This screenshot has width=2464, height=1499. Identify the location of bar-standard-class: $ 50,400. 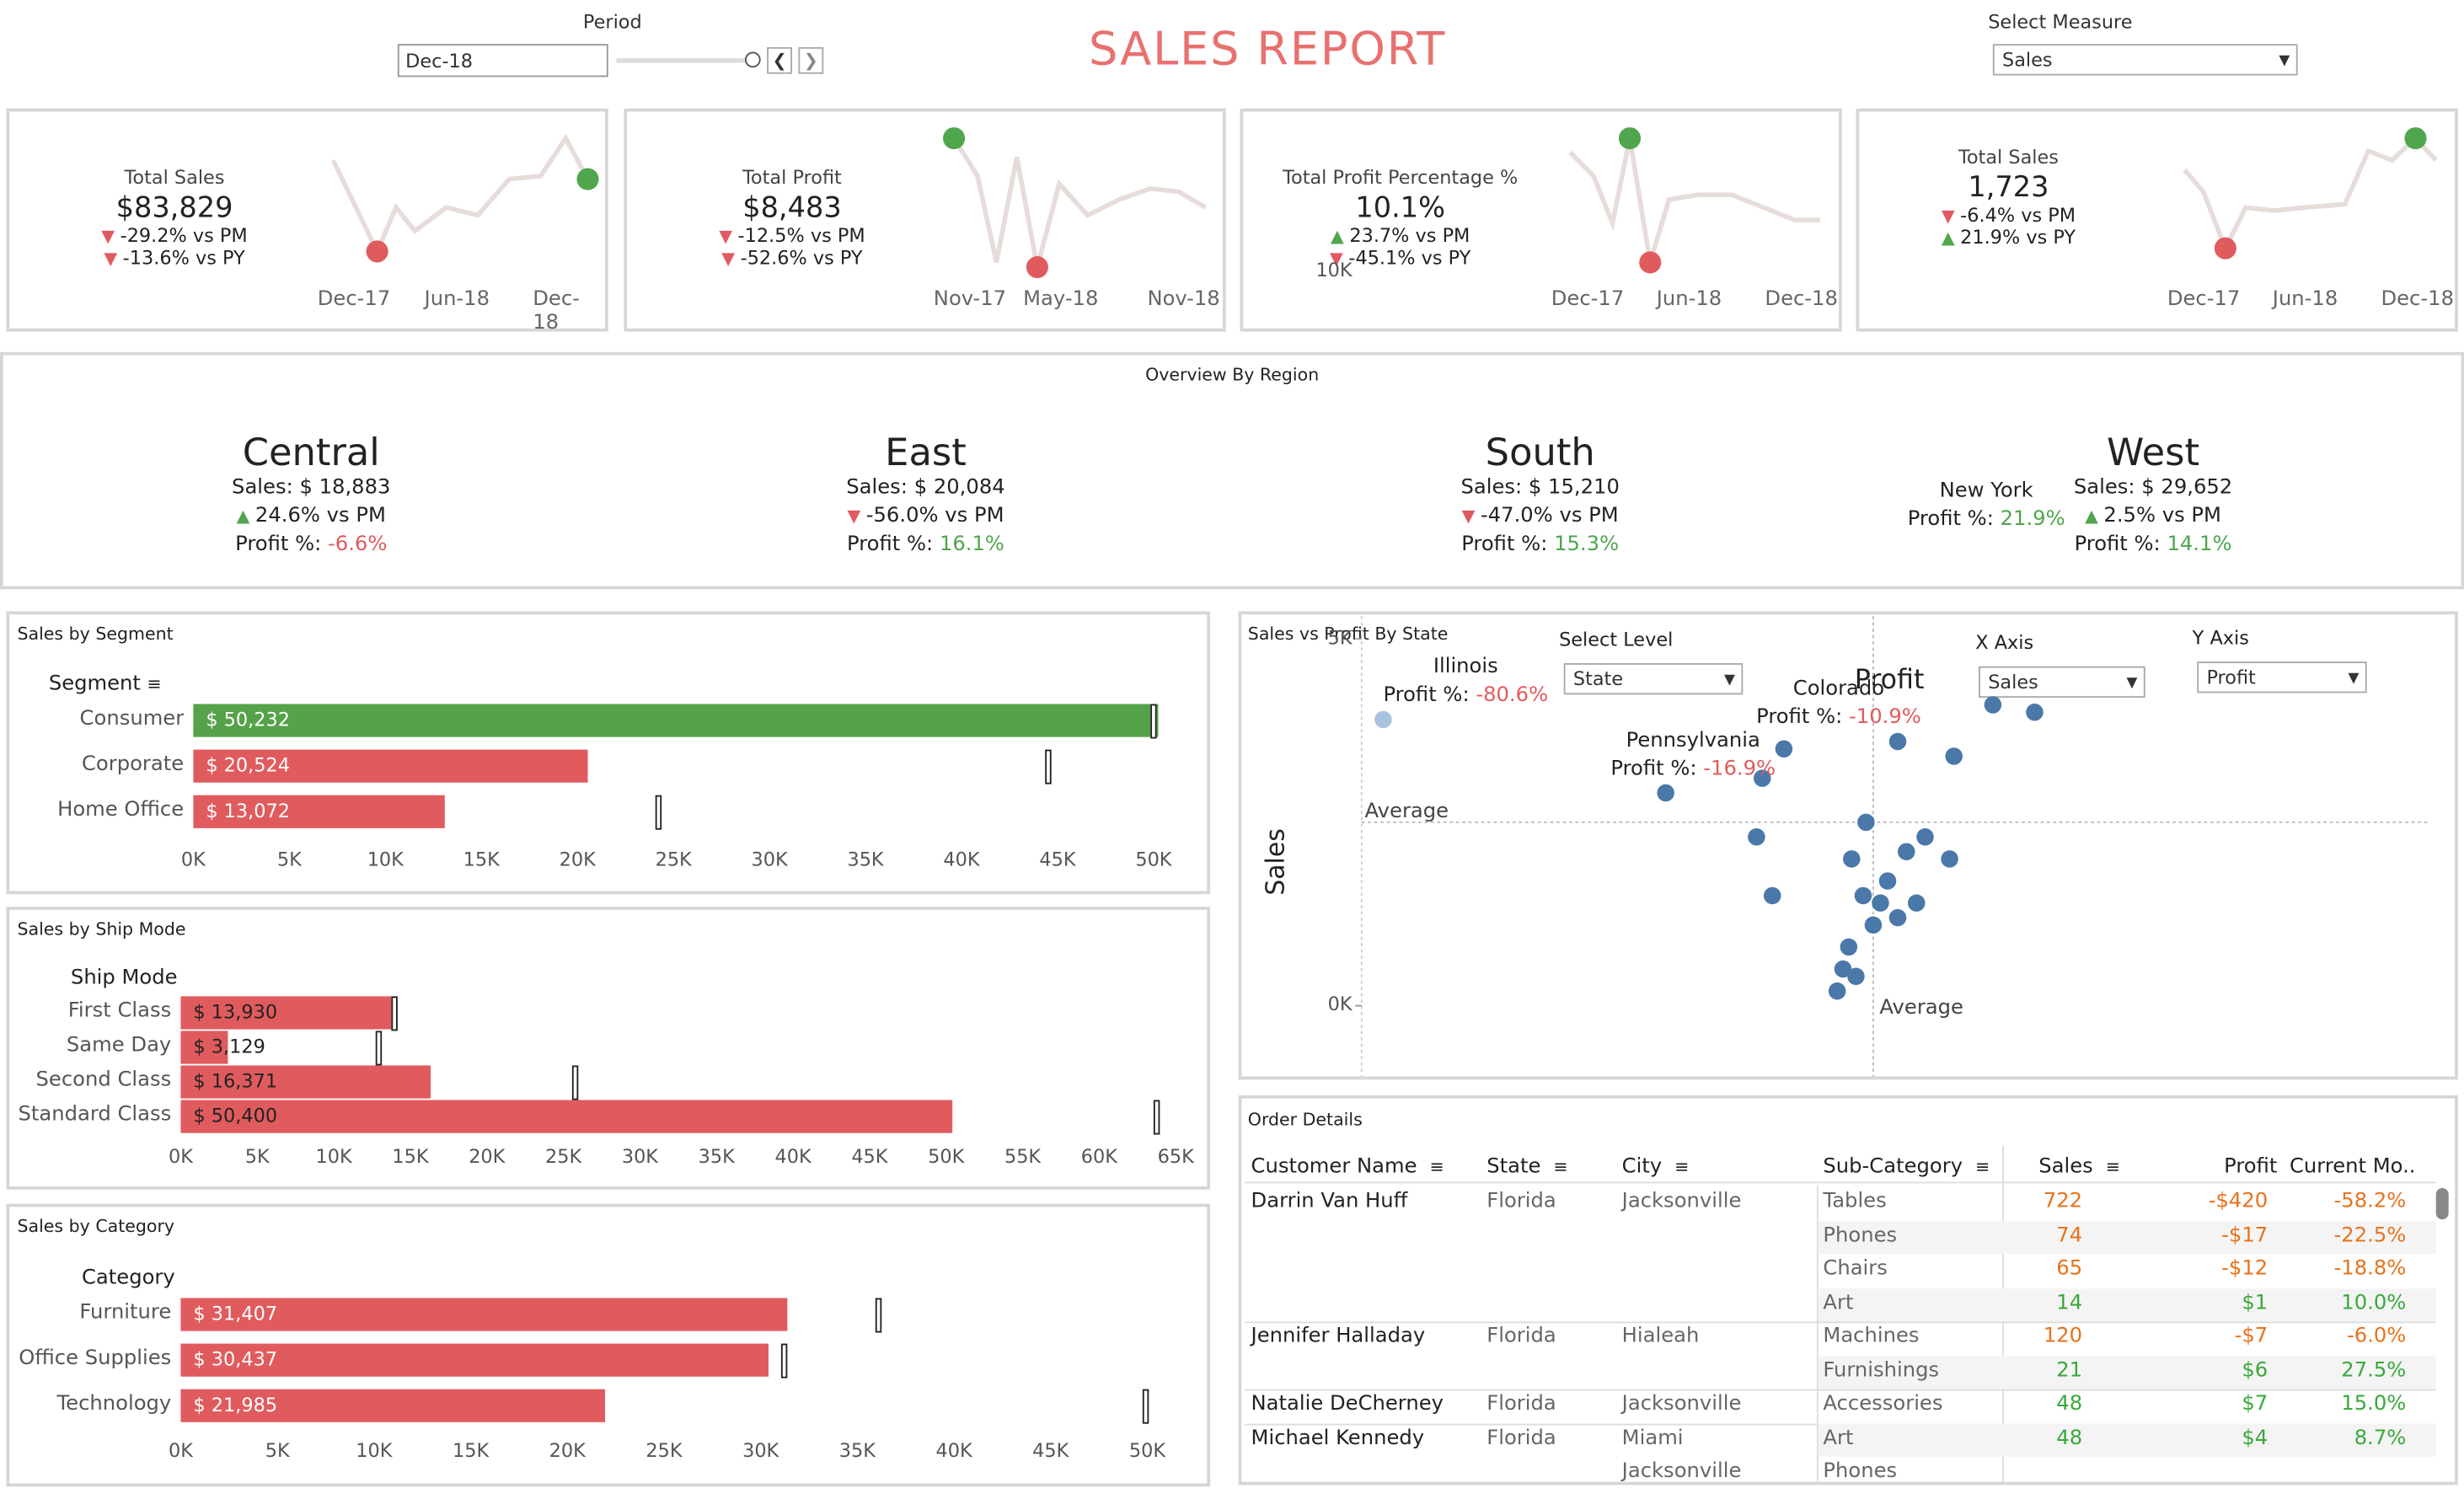
(566, 1116).